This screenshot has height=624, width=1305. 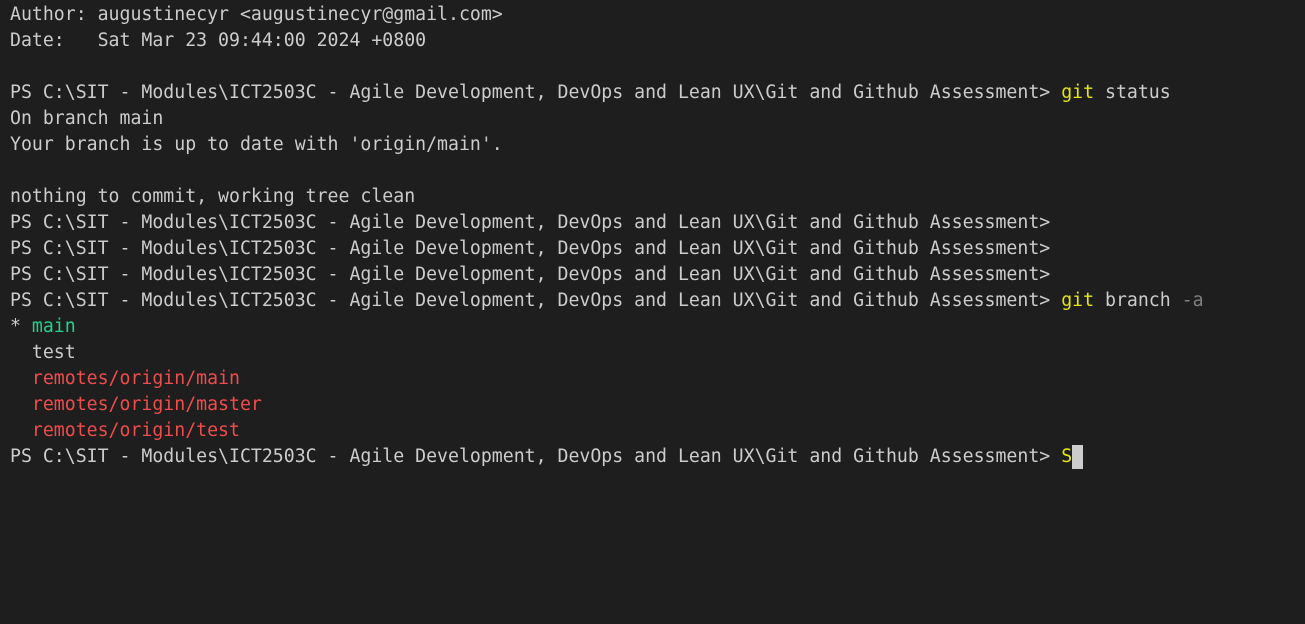 What do you see at coordinates (1138, 92) in the screenshot?
I see `command-args: status` at bounding box center [1138, 92].